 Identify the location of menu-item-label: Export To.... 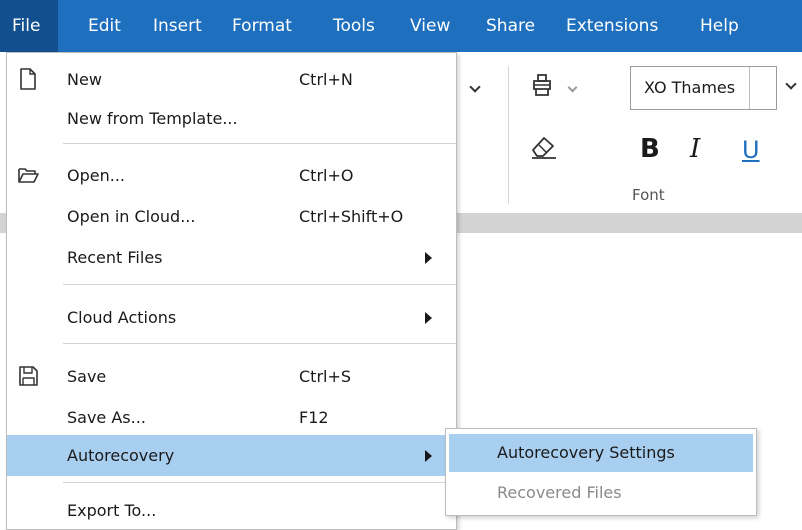
(112, 510).